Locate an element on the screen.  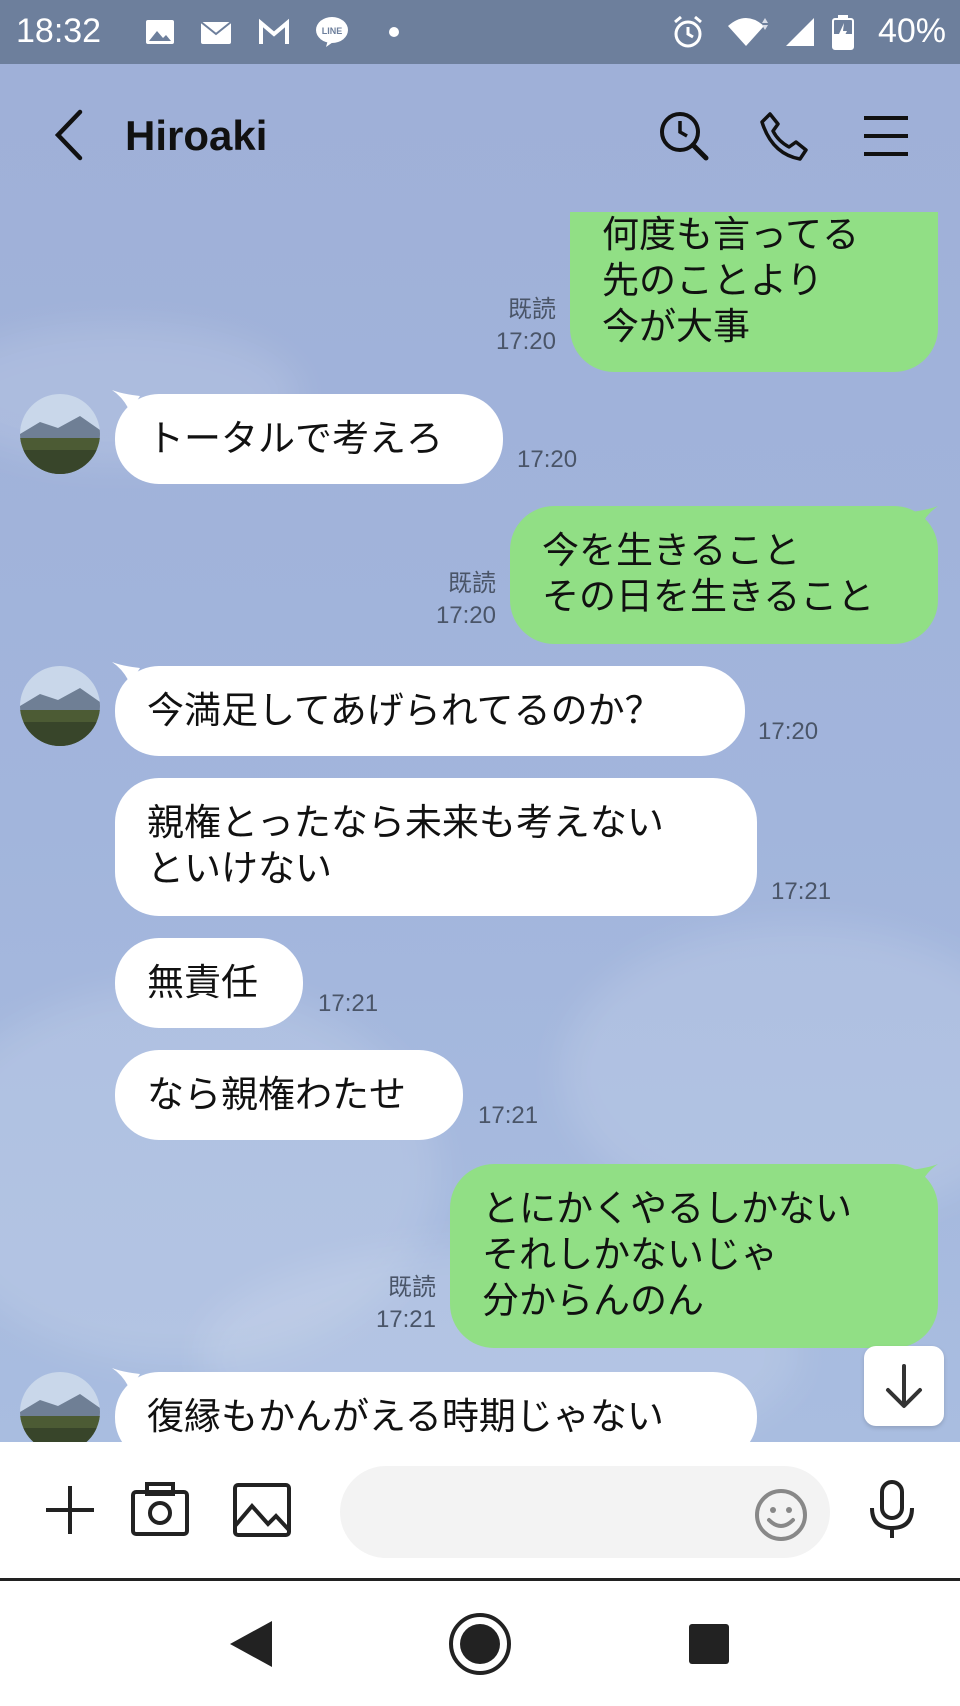
dot-icon is located at coordinates (394, 32).